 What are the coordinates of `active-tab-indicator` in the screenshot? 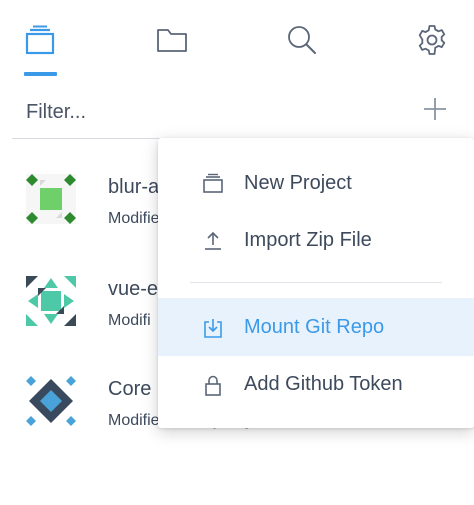 It's located at (40, 74).